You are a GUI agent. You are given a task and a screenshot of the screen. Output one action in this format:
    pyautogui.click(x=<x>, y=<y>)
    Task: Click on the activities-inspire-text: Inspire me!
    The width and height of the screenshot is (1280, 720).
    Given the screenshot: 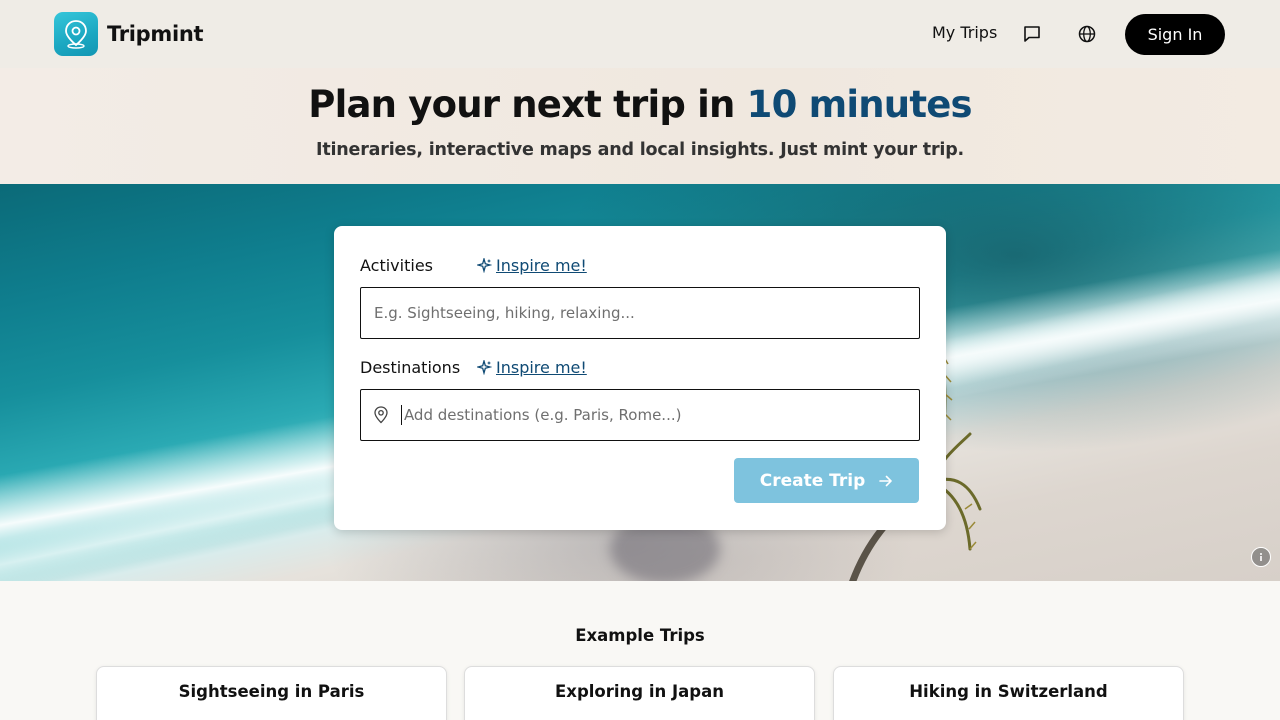 What is the action you would take?
    pyautogui.click(x=541, y=265)
    